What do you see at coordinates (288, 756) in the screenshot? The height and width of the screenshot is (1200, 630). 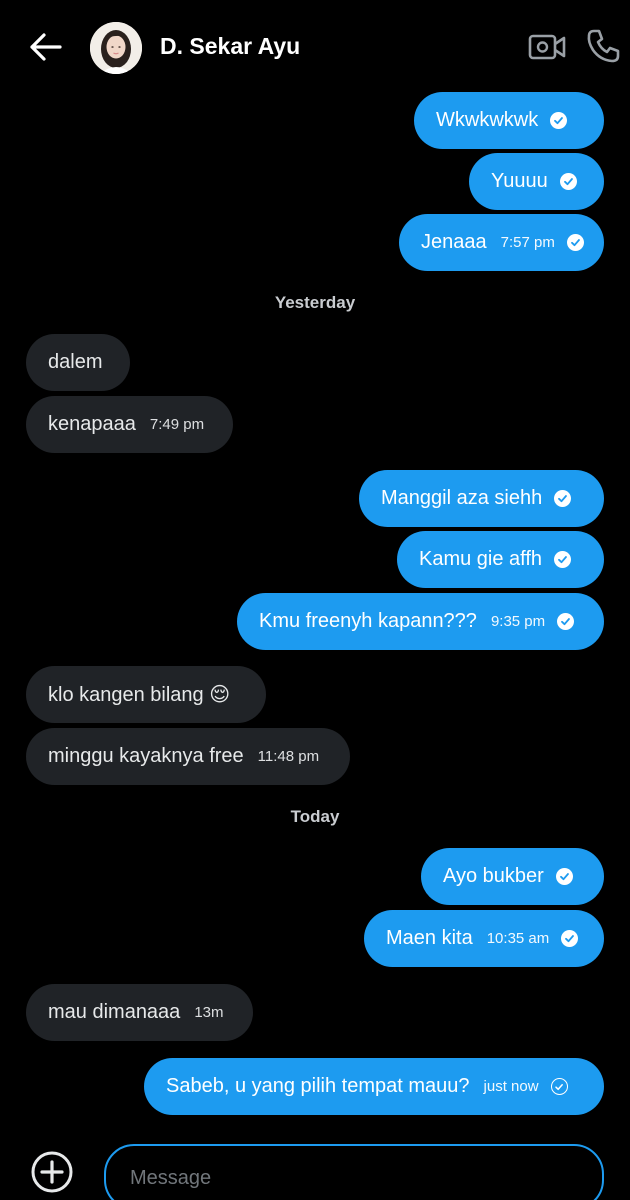 I see `message-time: 11:48 pm` at bounding box center [288, 756].